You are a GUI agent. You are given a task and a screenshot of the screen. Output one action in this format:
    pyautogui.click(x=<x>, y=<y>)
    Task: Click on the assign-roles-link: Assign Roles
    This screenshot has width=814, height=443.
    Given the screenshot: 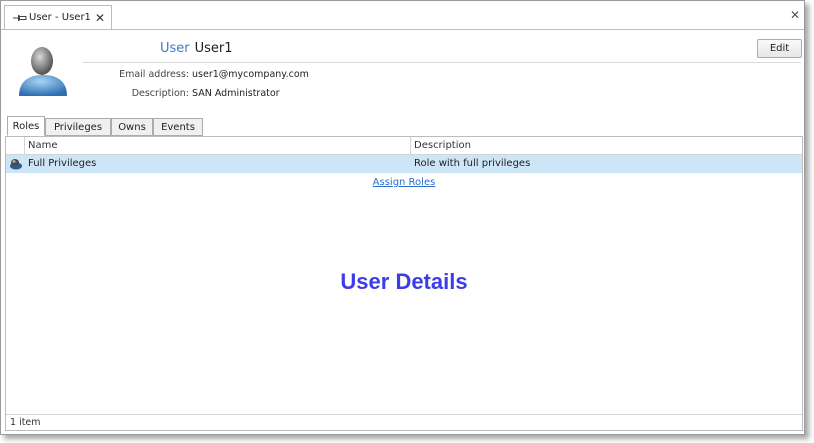 What is the action you would take?
    pyautogui.click(x=404, y=182)
    